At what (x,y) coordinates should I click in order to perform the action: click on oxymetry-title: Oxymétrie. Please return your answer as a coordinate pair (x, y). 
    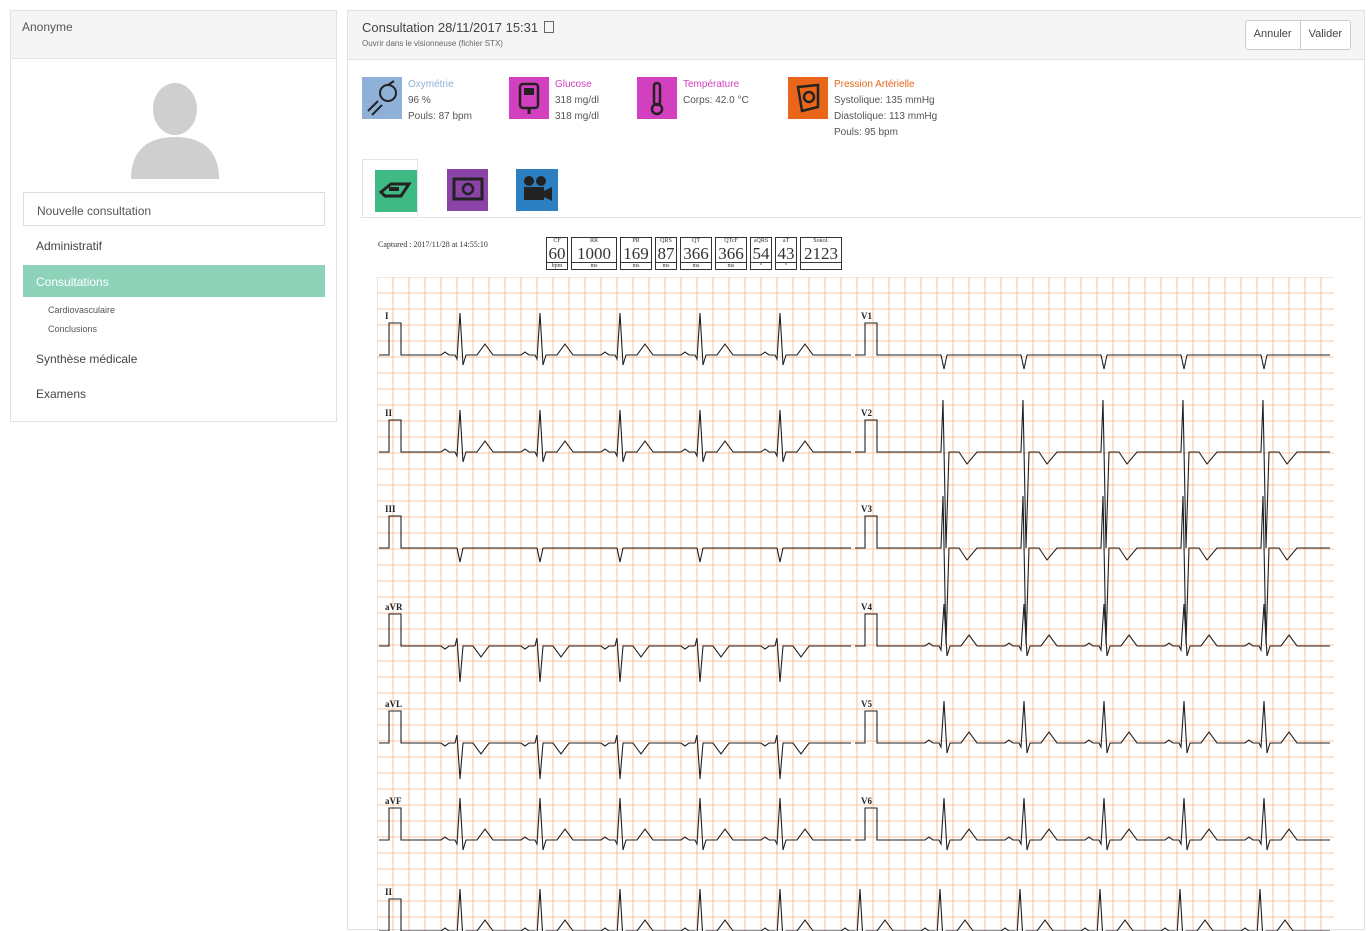
    Looking at the image, I should click on (431, 84).